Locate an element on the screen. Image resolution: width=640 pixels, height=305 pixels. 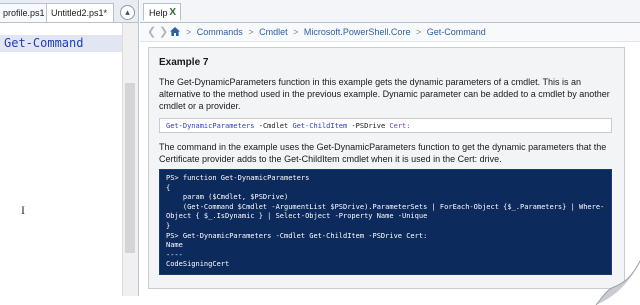
breadcrumb-commands: Commands is located at coordinates (220, 32).